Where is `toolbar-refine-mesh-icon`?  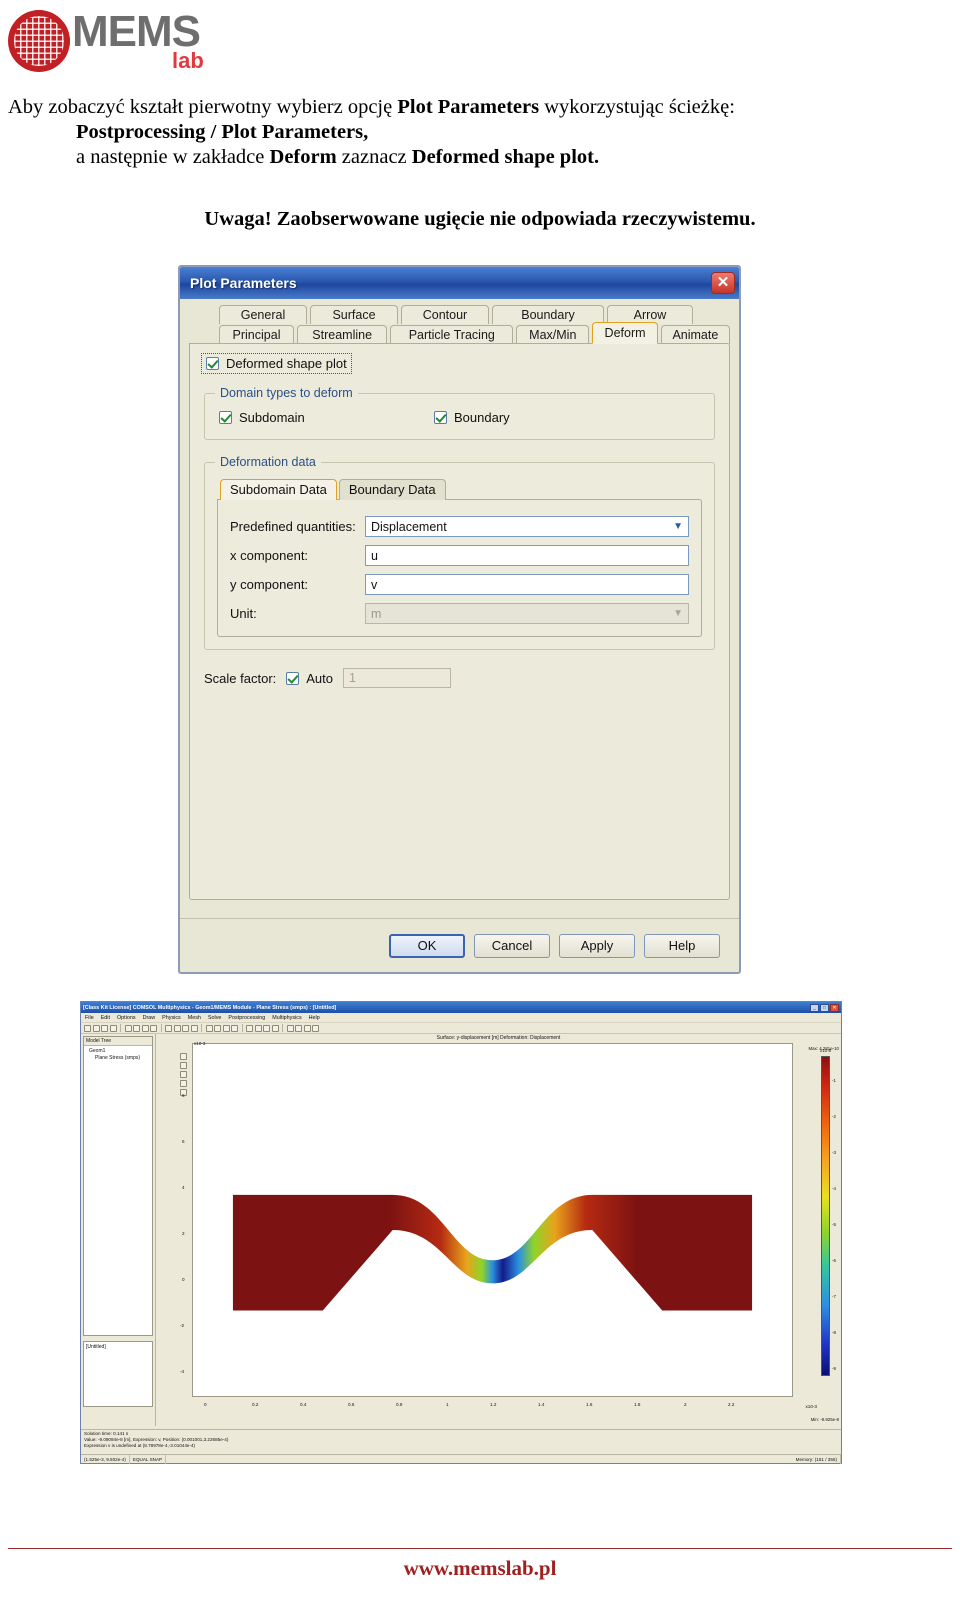
toolbar-refine-mesh-icon is located at coordinates (258, 1028).